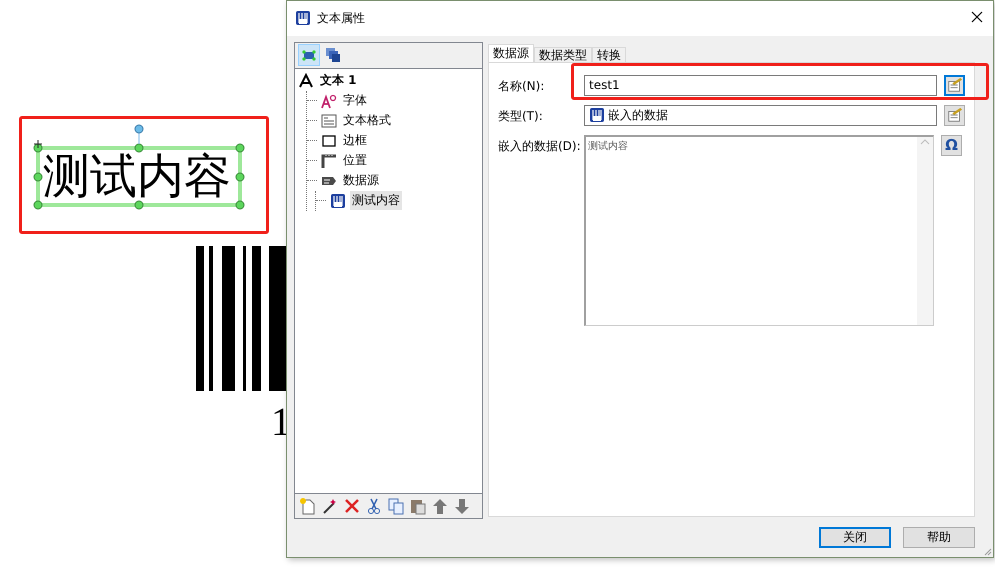 Image resolution: width=995 pixels, height=571 pixels. Describe the element at coordinates (855, 537) in the screenshot. I see `dialog-button: 关闭` at that location.